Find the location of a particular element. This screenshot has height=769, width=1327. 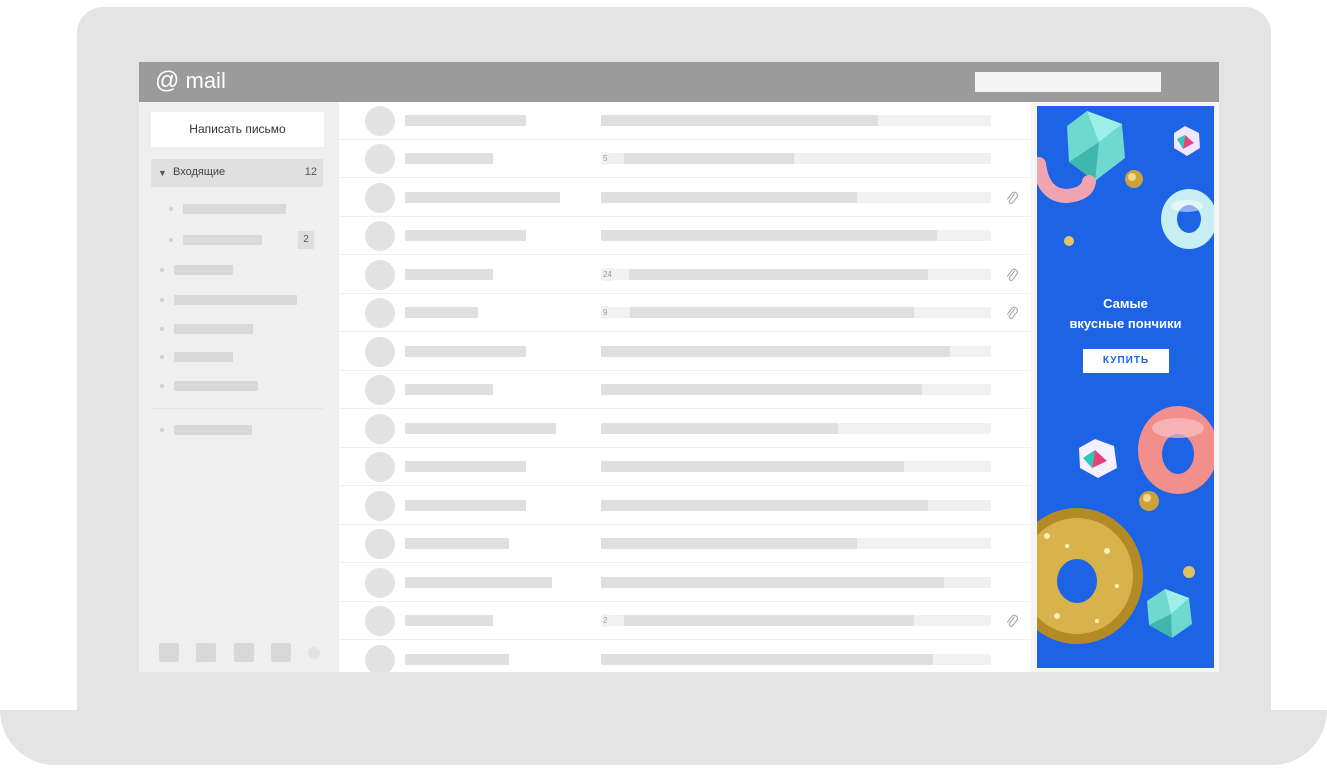

thread-count-badge: 5 is located at coordinates (605, 158).